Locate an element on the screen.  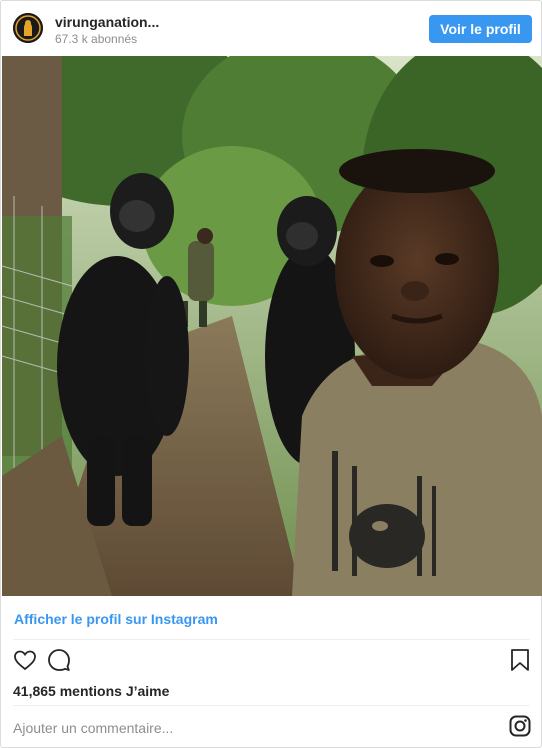
like-button is located at coordinates (26, 661).